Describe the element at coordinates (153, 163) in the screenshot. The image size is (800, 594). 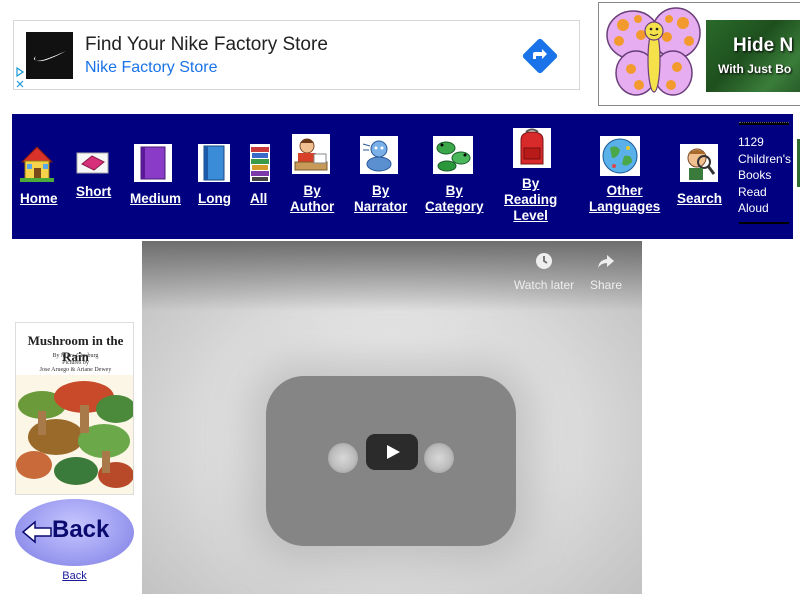
I see `purple-book-icon` at that location.